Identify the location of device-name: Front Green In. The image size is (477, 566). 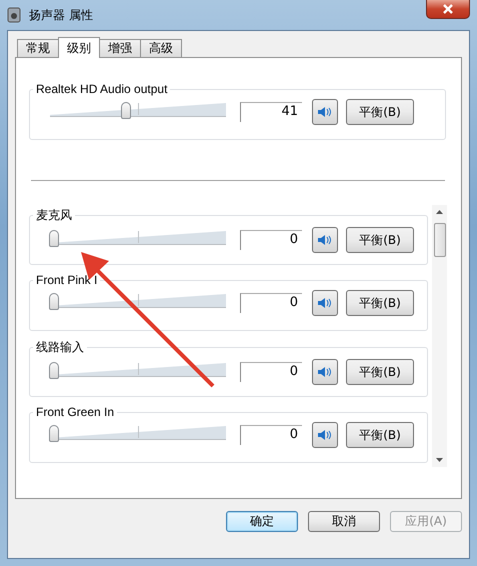
(75, 412).